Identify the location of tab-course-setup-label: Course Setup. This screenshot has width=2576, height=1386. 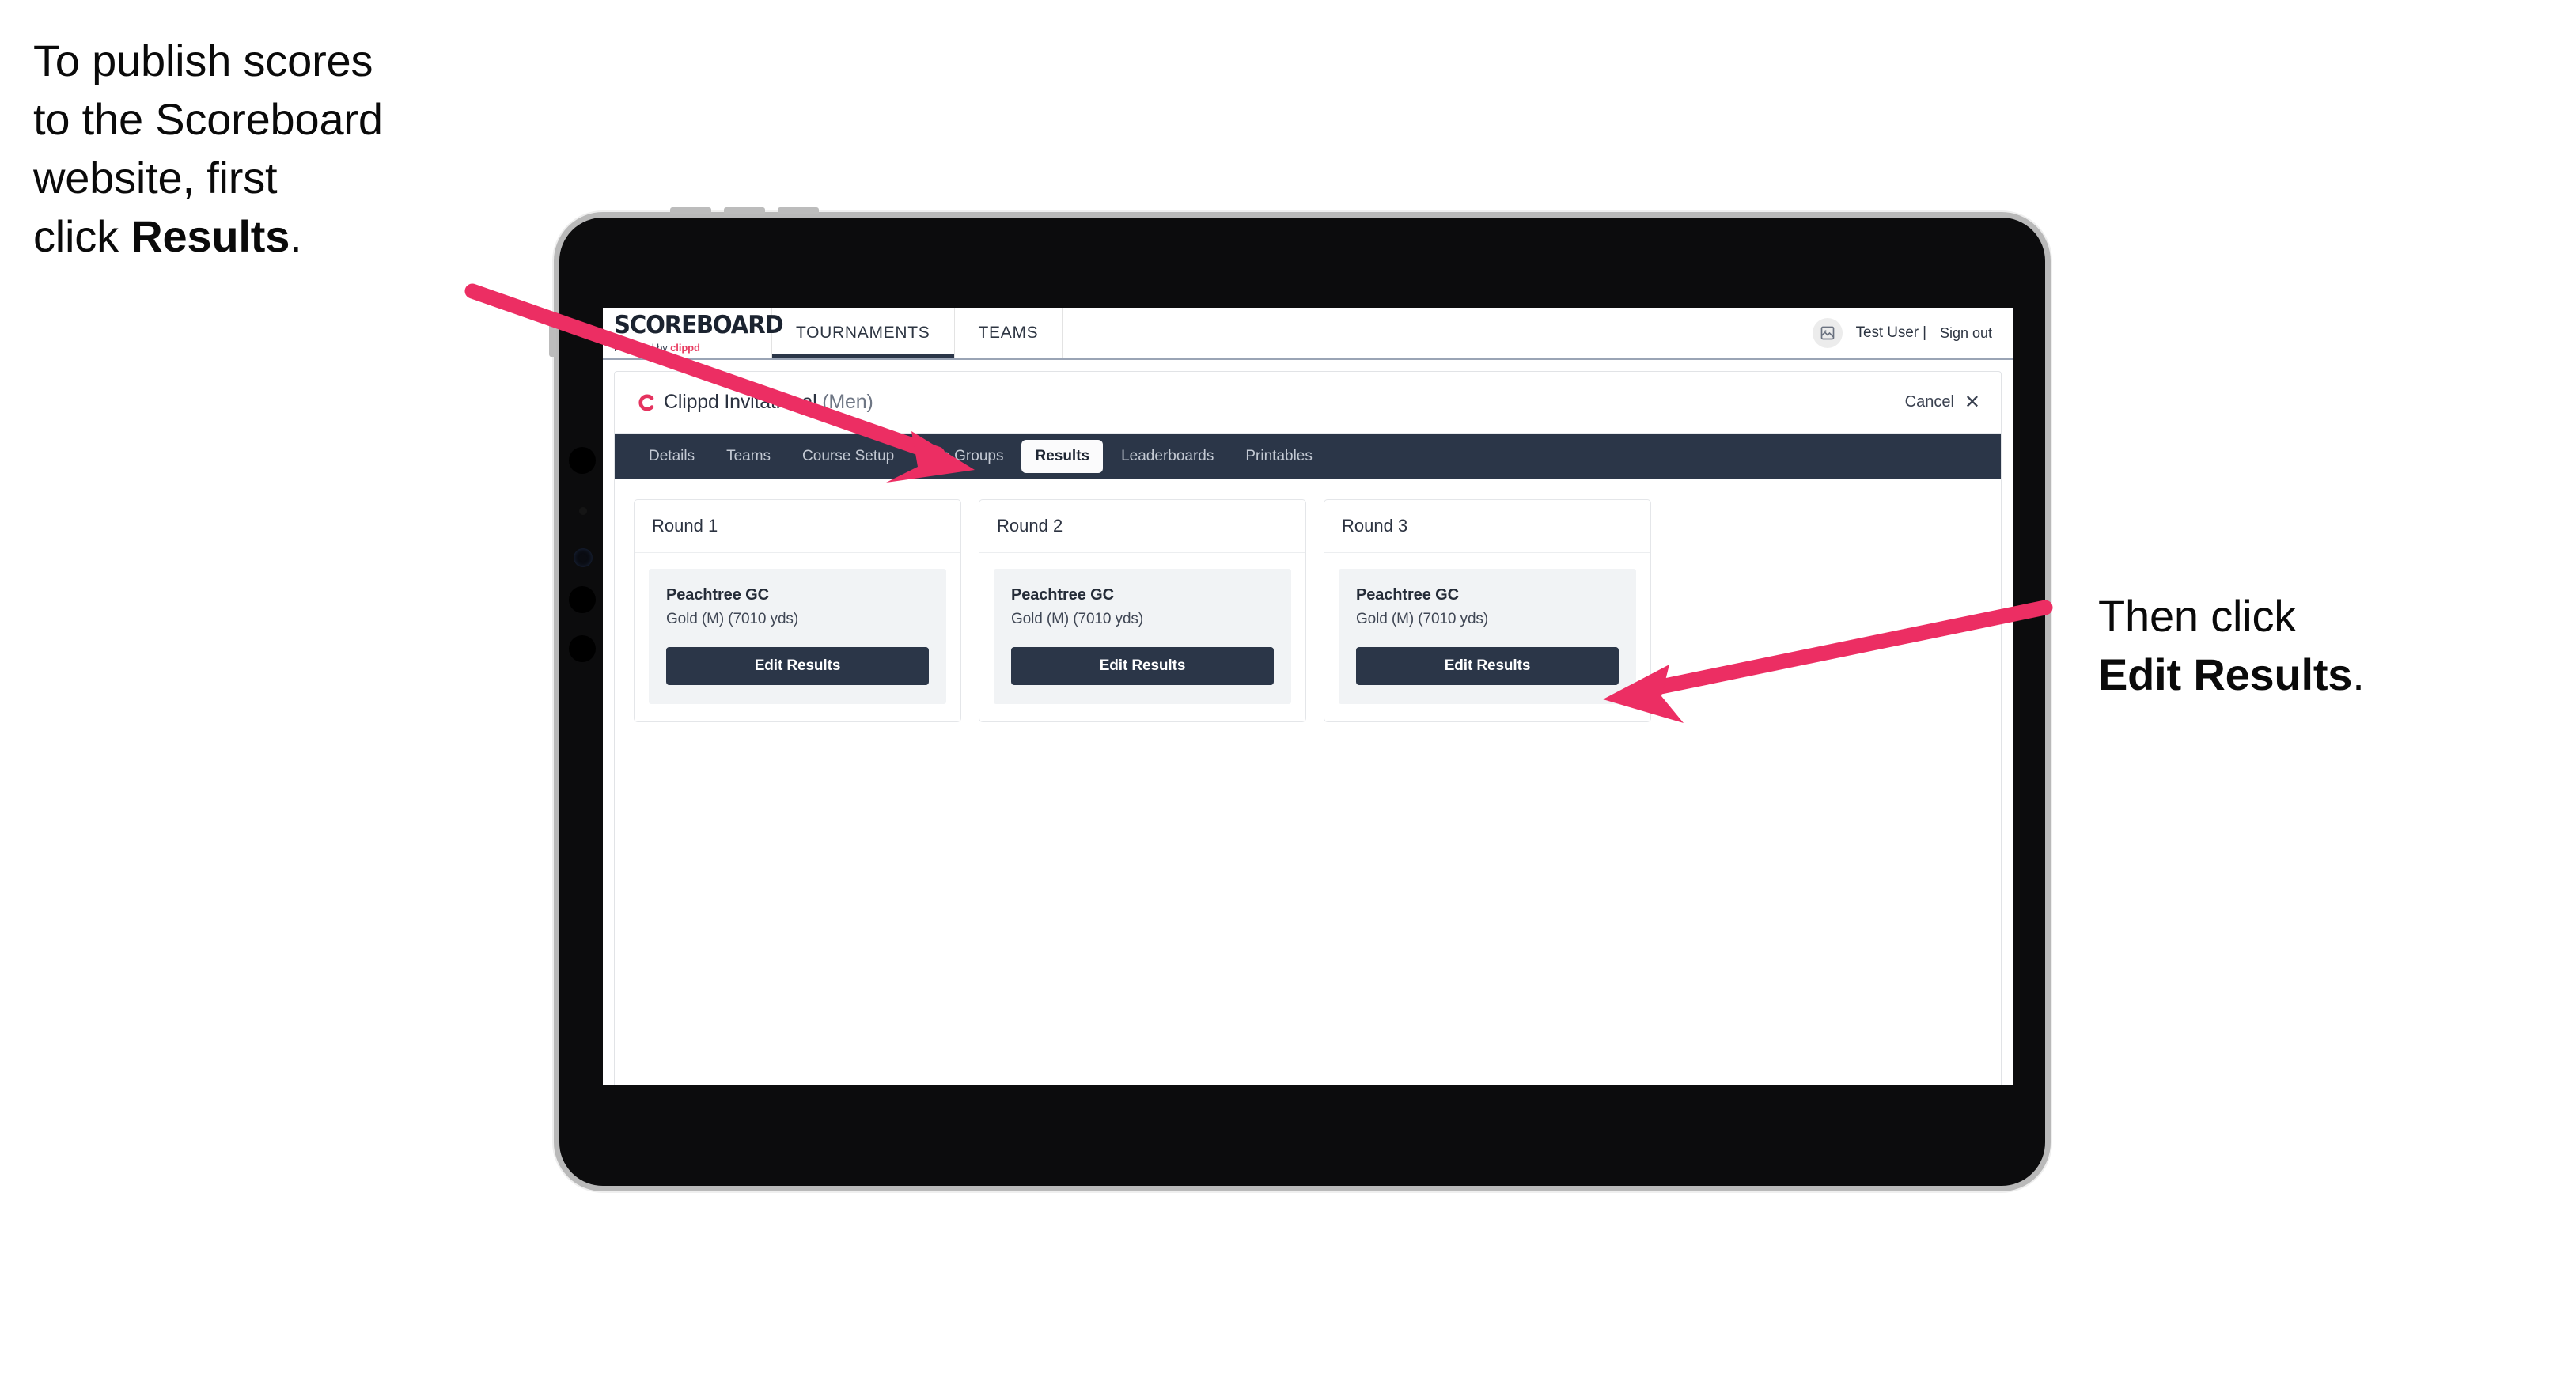
(848, 456).